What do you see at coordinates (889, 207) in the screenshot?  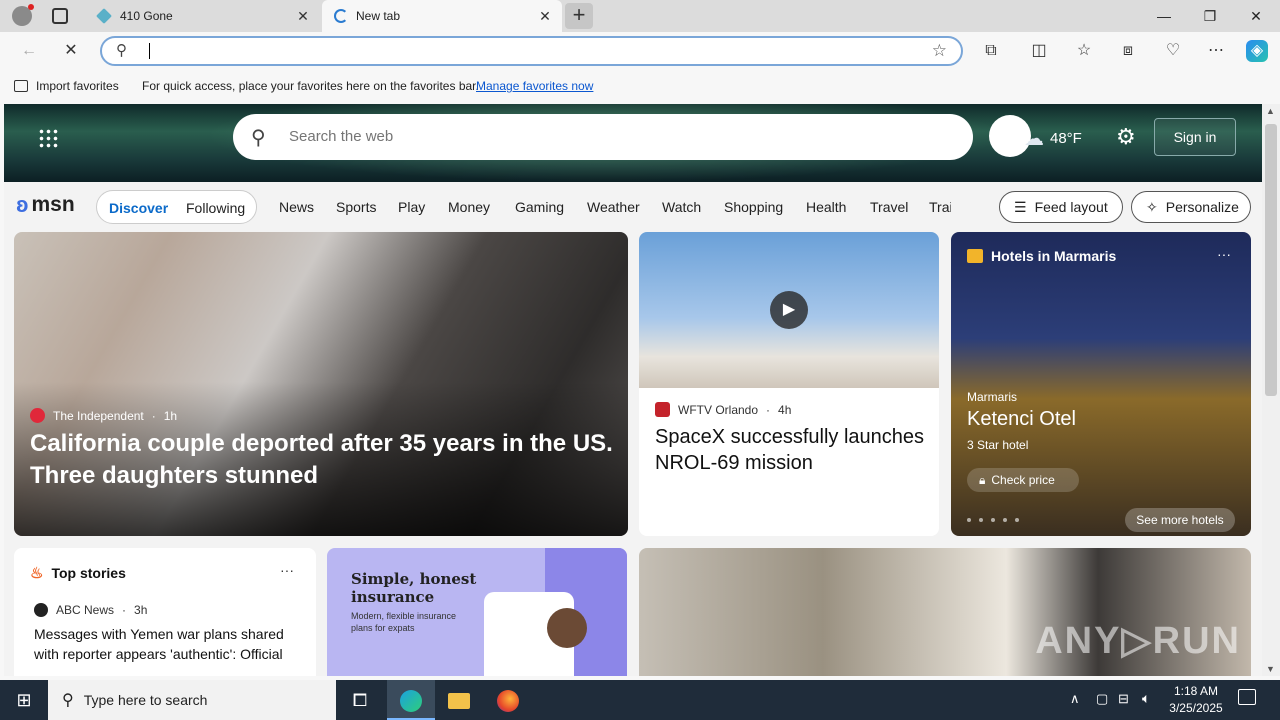 I see `nav-travel: Travel` at bounding box center [889, 207].